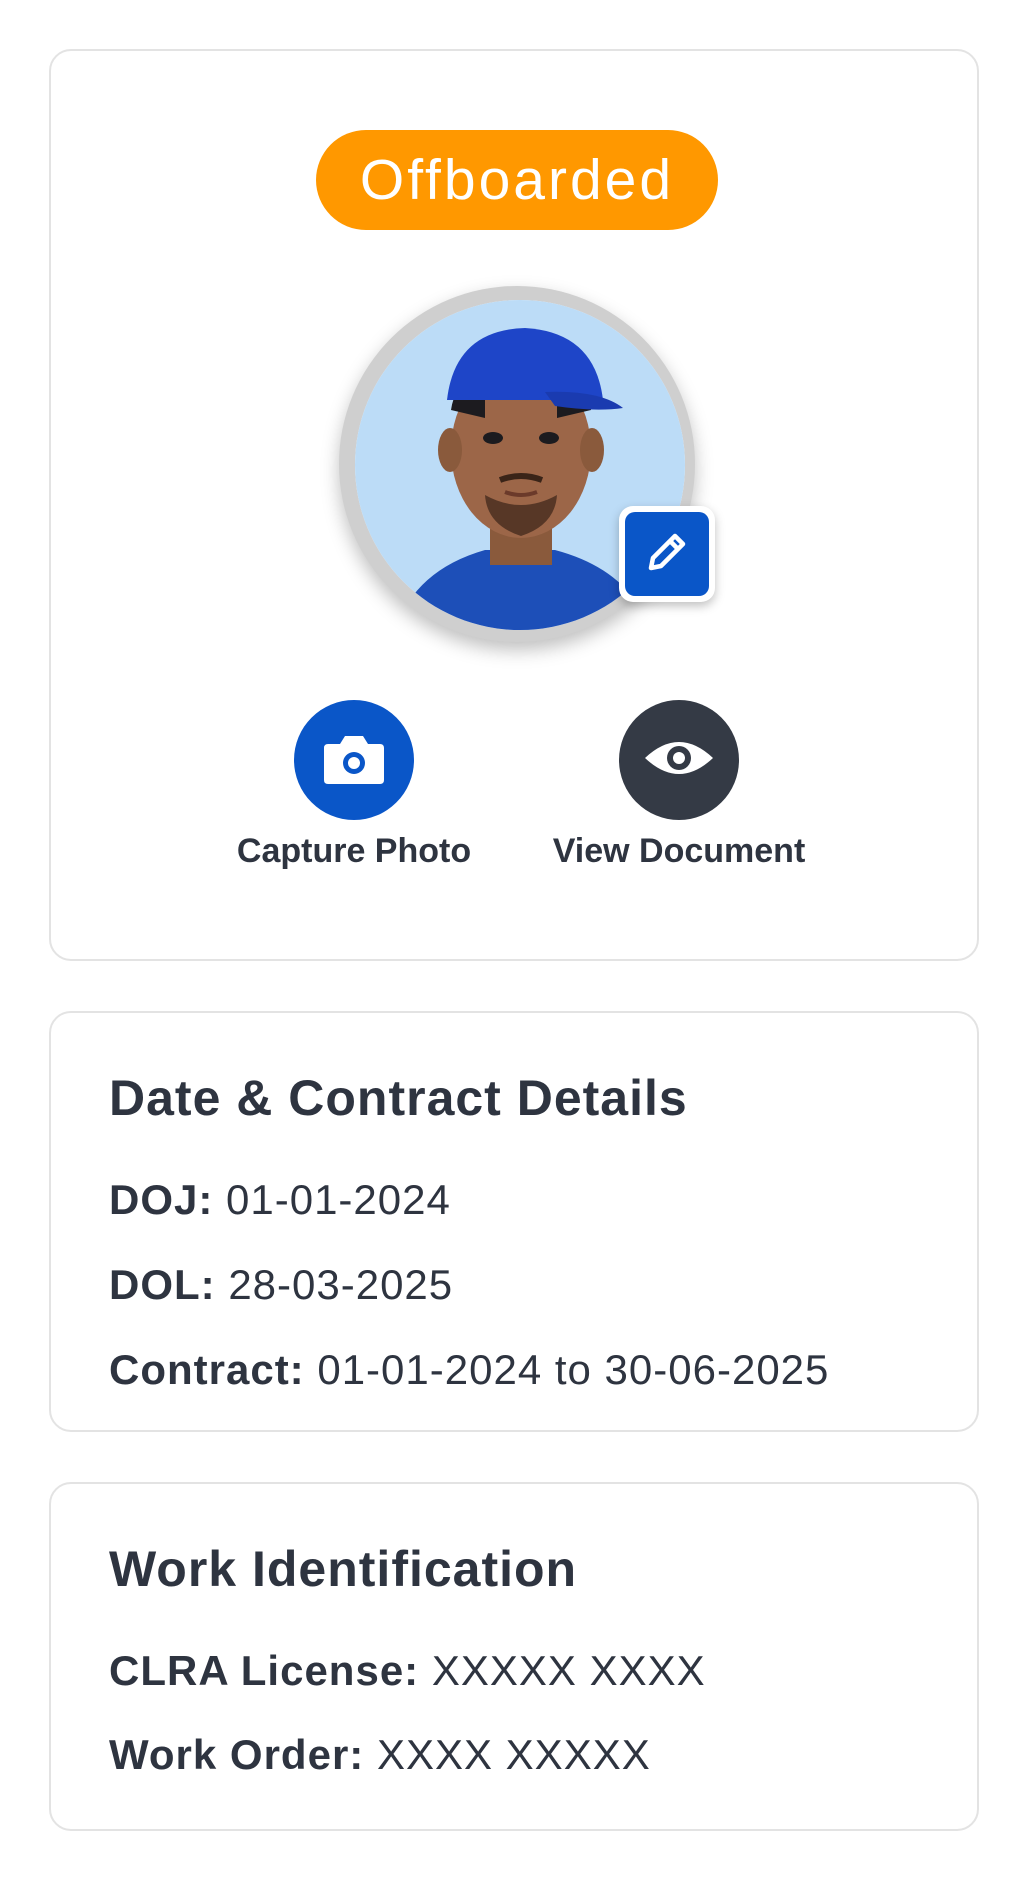 Image resolution: width=1029 pixels, height=1879 pixels. What do you see at coordinates (679, 760) in the screenshot?
I see `eye-icon` at bounding box center [679, 760].